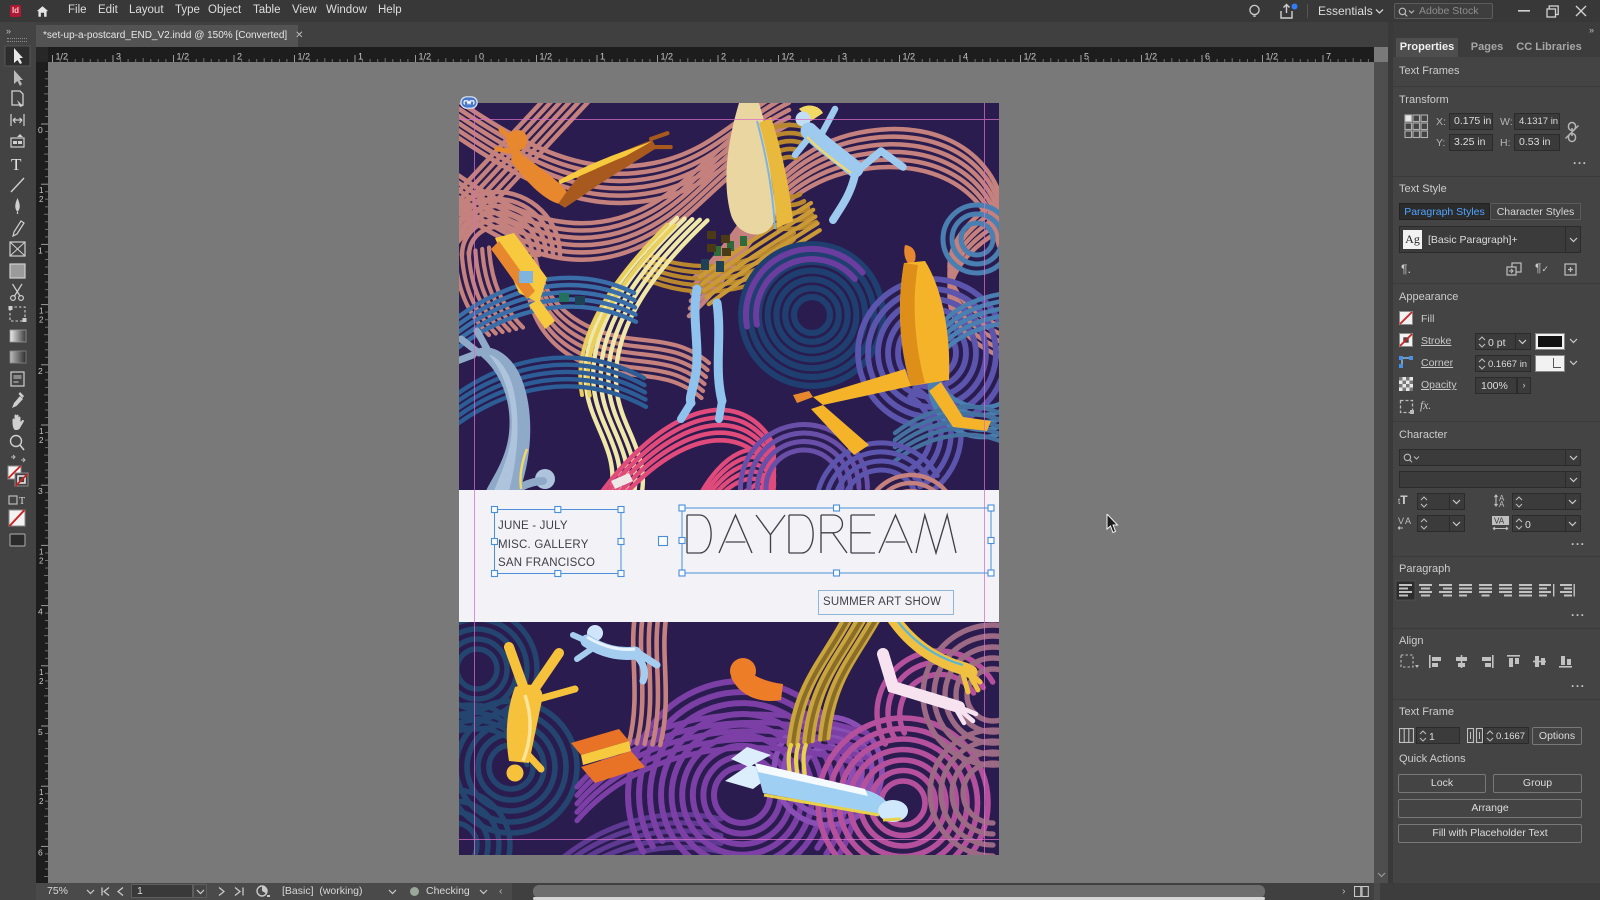 The image size is (1600, 900). What do you see at coordinates (1499, 521) in the screenshot?
I see `svg-text: VA` at bounding box center [1499, 521].